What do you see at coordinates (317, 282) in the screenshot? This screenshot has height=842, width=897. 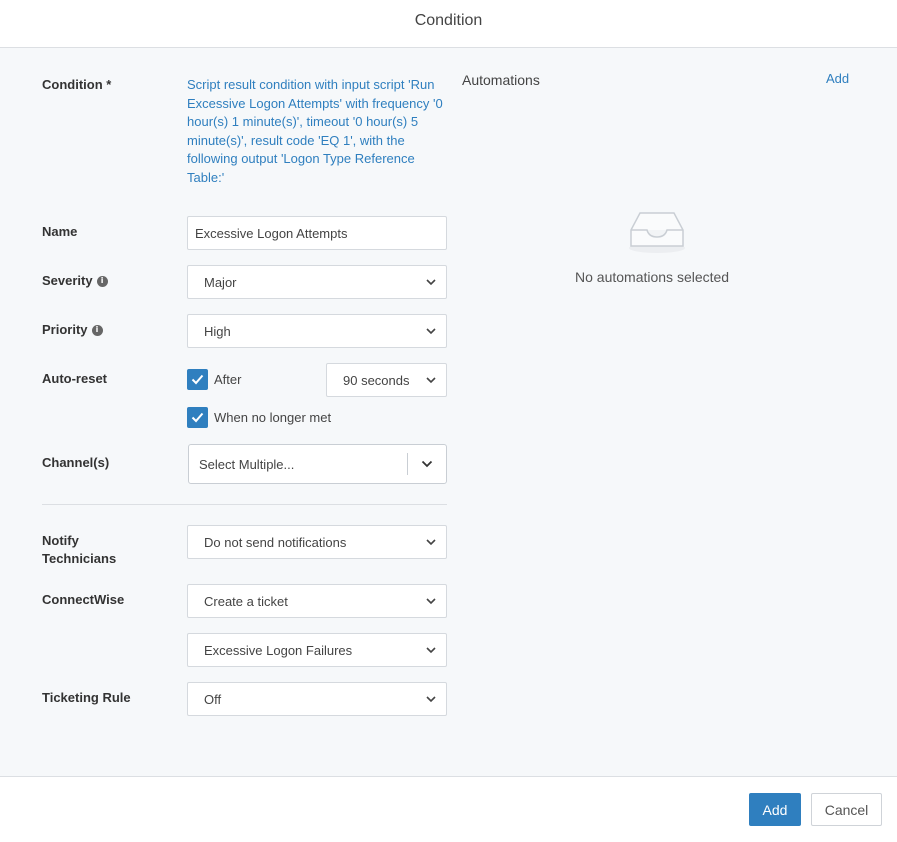 I see `severity-select: Major` at bounding box center [317, 282].